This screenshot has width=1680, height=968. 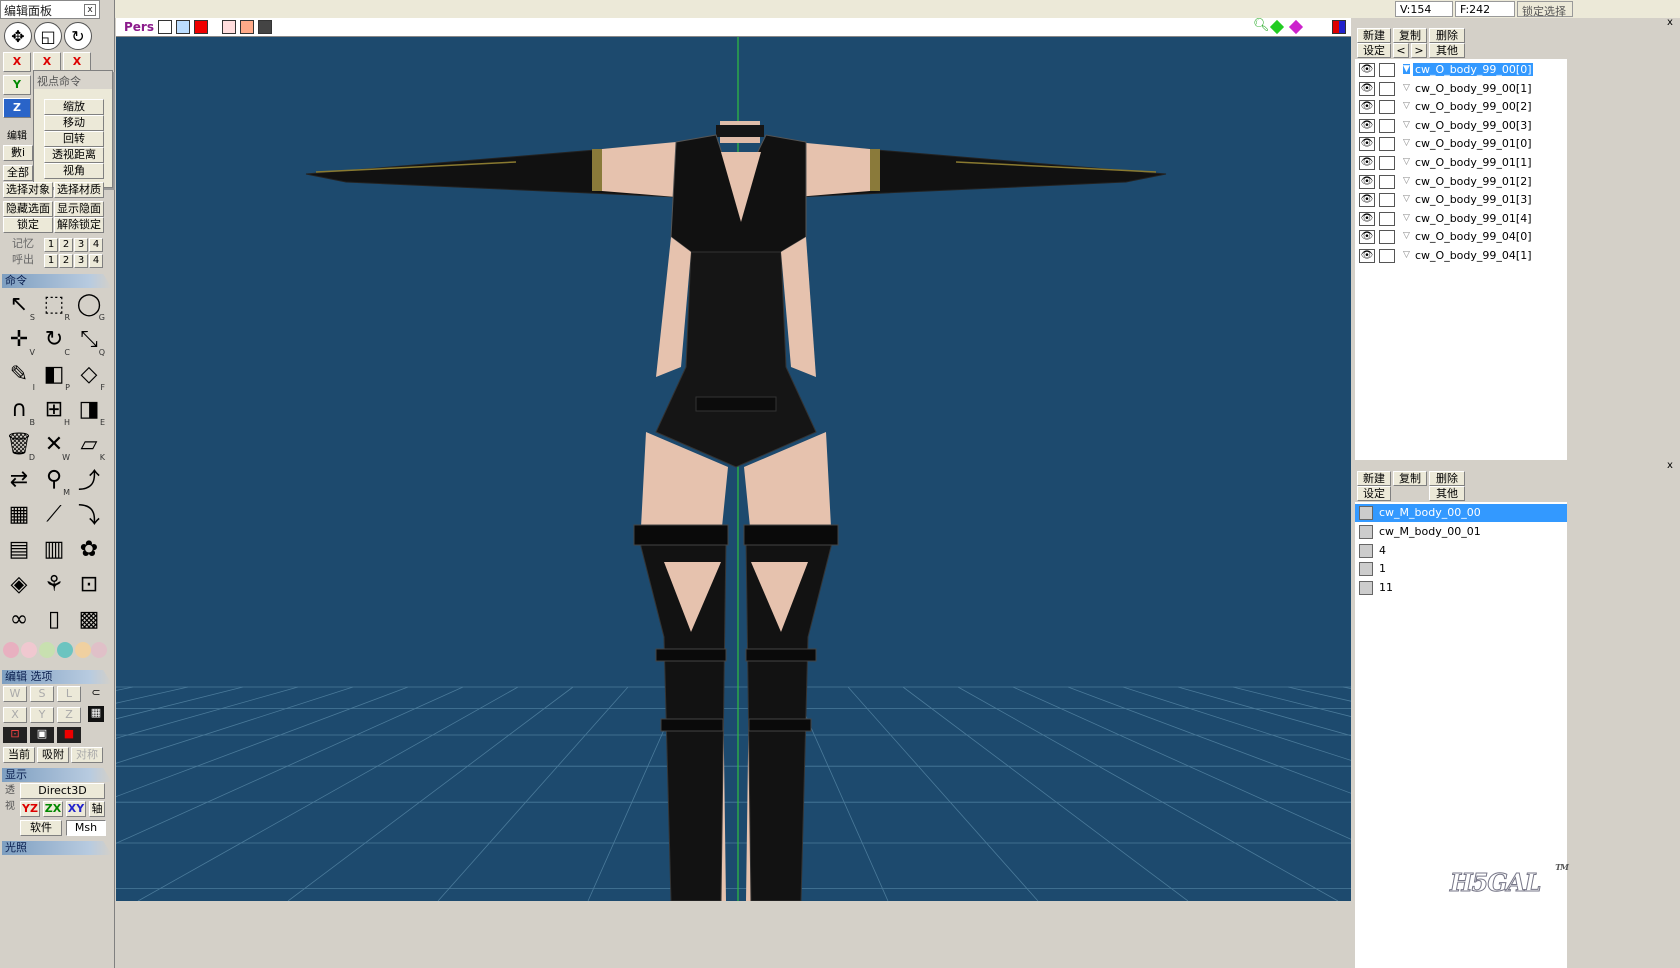 What do you see at coordinates (90, 10) in the screenshot?
I see `close-icon: x` at bounding box center [90, 10].